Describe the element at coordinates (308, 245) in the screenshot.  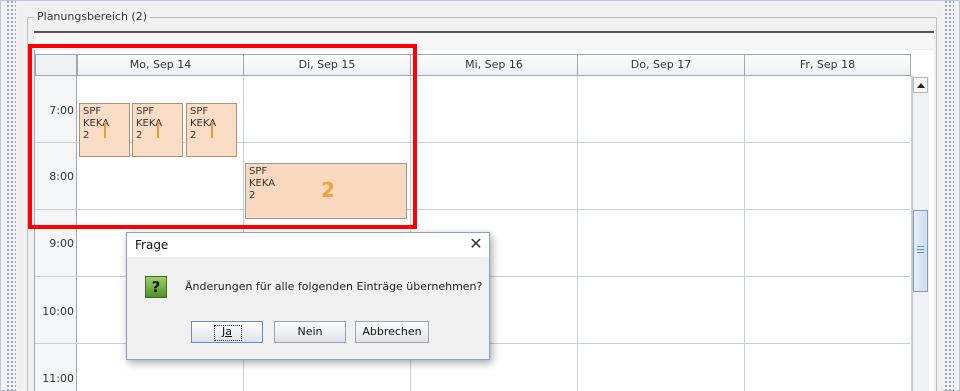
I see `dialog-titlebar: Frage ✕` at that location.